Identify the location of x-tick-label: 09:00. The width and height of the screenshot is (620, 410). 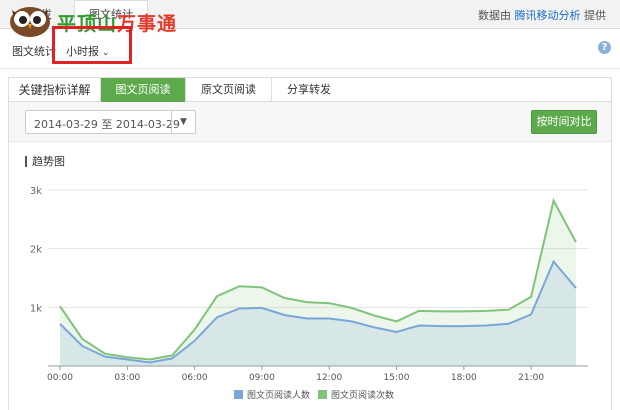
(262, 378).